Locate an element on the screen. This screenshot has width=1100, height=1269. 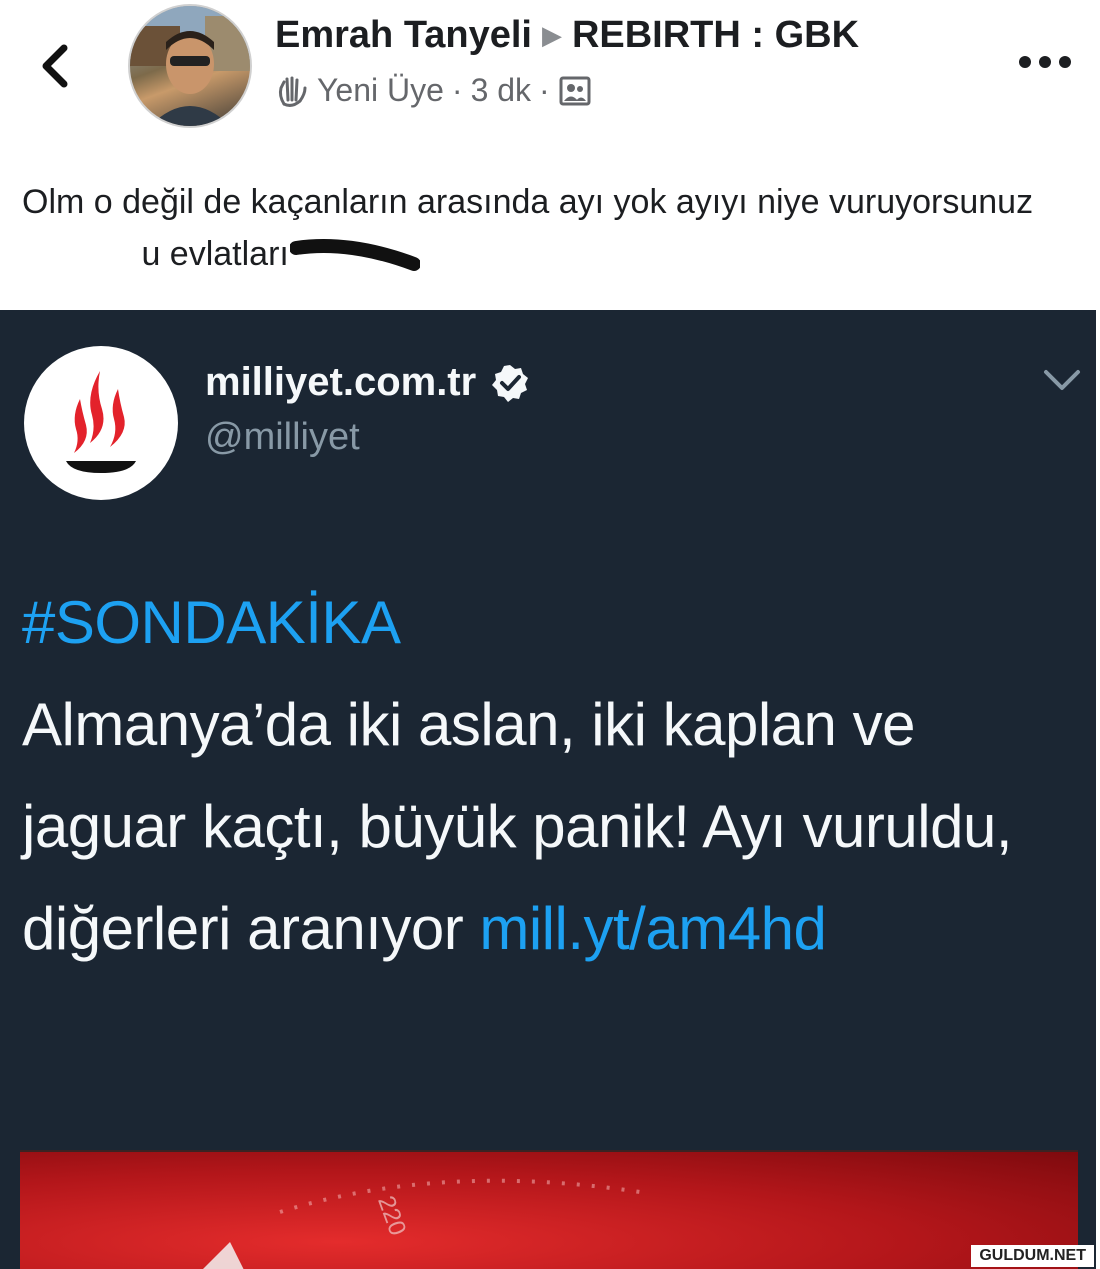
flame-logo-icon is located at coordinates (101, 422).